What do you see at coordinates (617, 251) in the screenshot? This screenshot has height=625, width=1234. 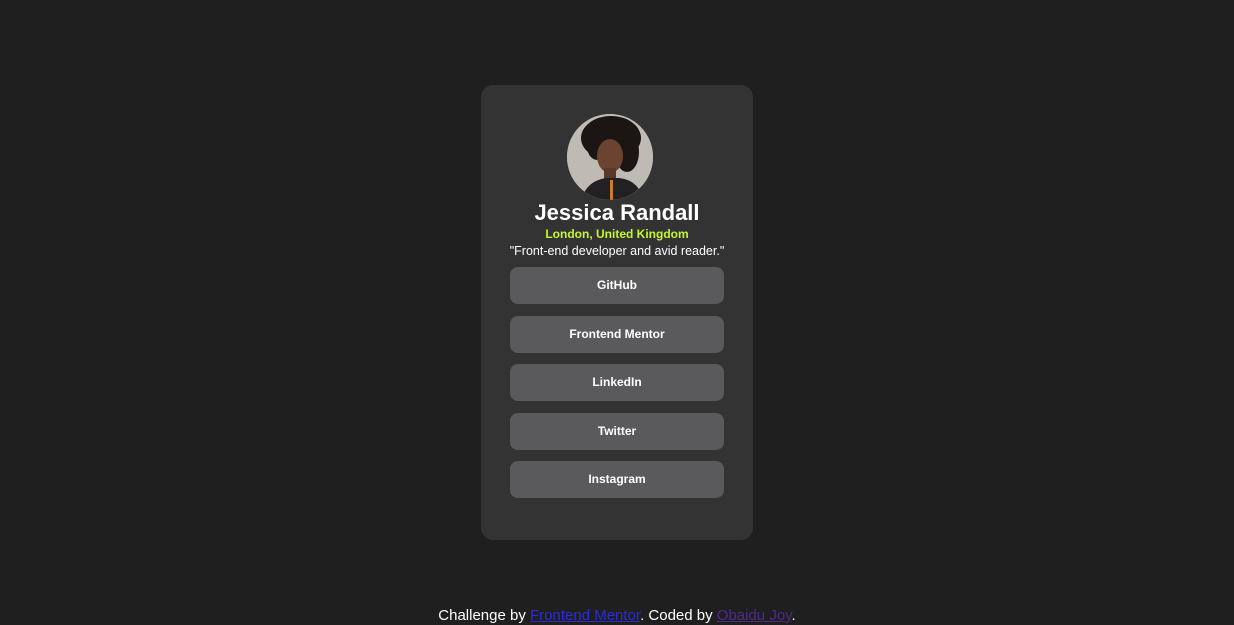 I see `profile-bio: "Front-end developer and avid reader."` at bounding box center [617, 251].